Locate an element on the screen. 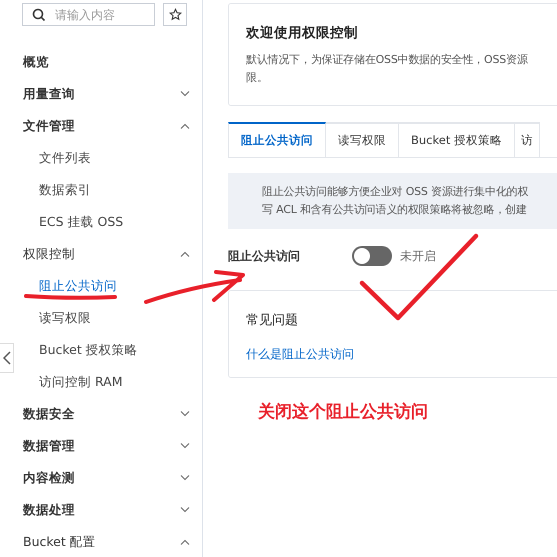 The image size is (557, 557). nav-item: 阻止公共访问 is located at coordinates (78, 286).